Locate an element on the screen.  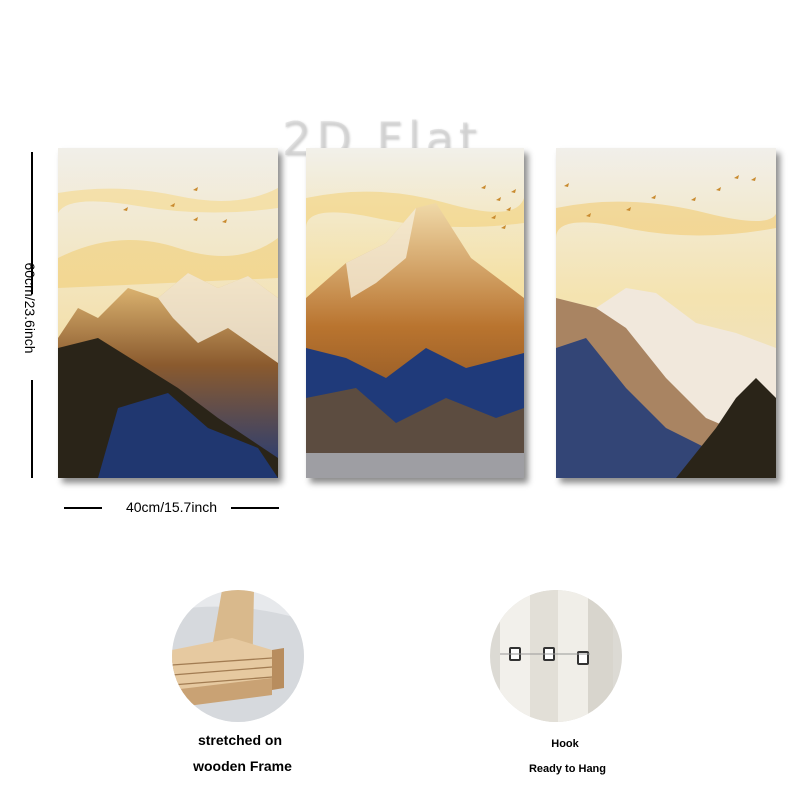
hook-caption-line1: Hook is located at coordinates (565, 744).